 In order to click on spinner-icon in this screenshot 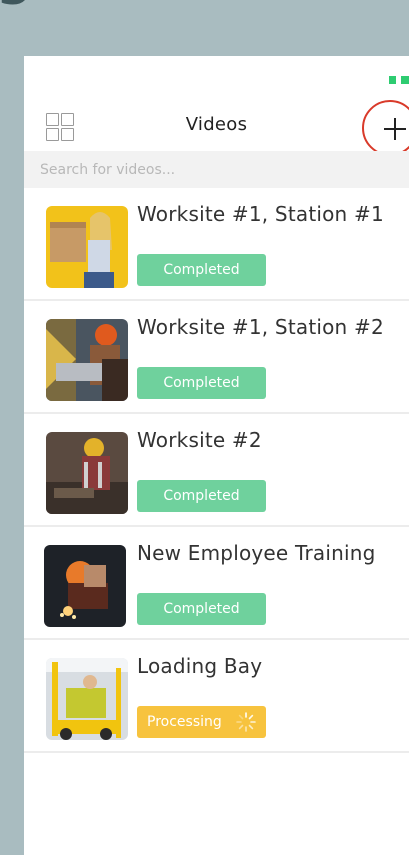, I will do `click(246, 722)`.